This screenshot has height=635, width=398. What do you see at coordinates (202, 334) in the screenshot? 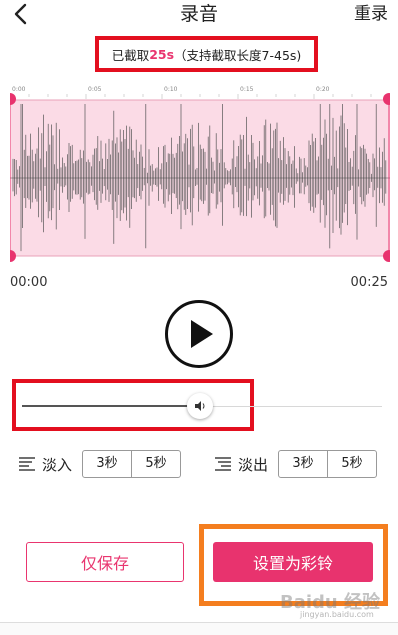
I see `play-icon` at bounding box center [202, 334].